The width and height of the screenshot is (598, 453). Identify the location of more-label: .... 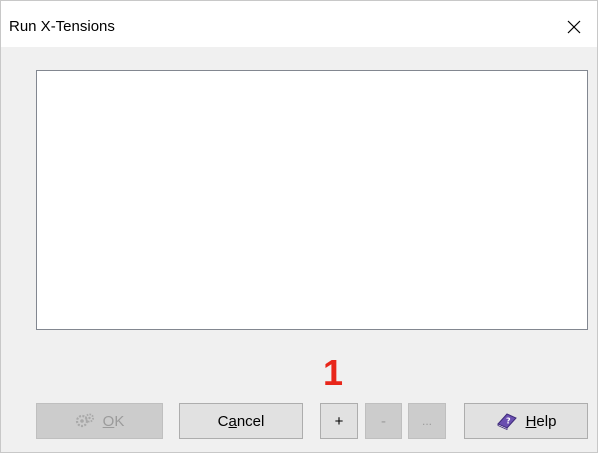
(426, 421).